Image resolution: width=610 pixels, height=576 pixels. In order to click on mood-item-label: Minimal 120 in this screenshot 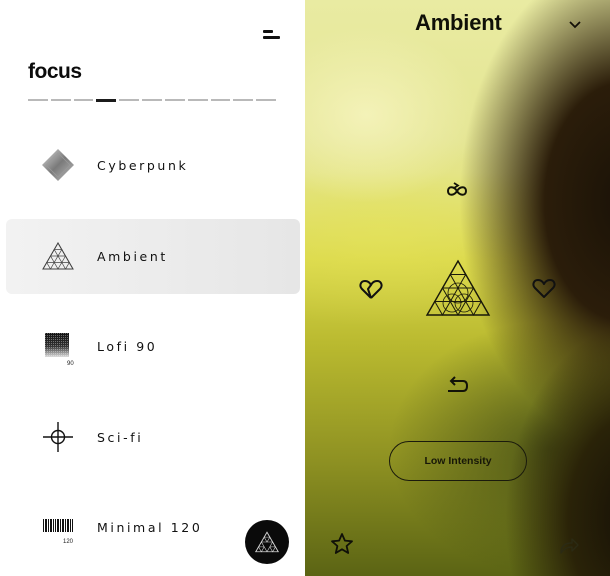, I will do `click(150, 527)`.